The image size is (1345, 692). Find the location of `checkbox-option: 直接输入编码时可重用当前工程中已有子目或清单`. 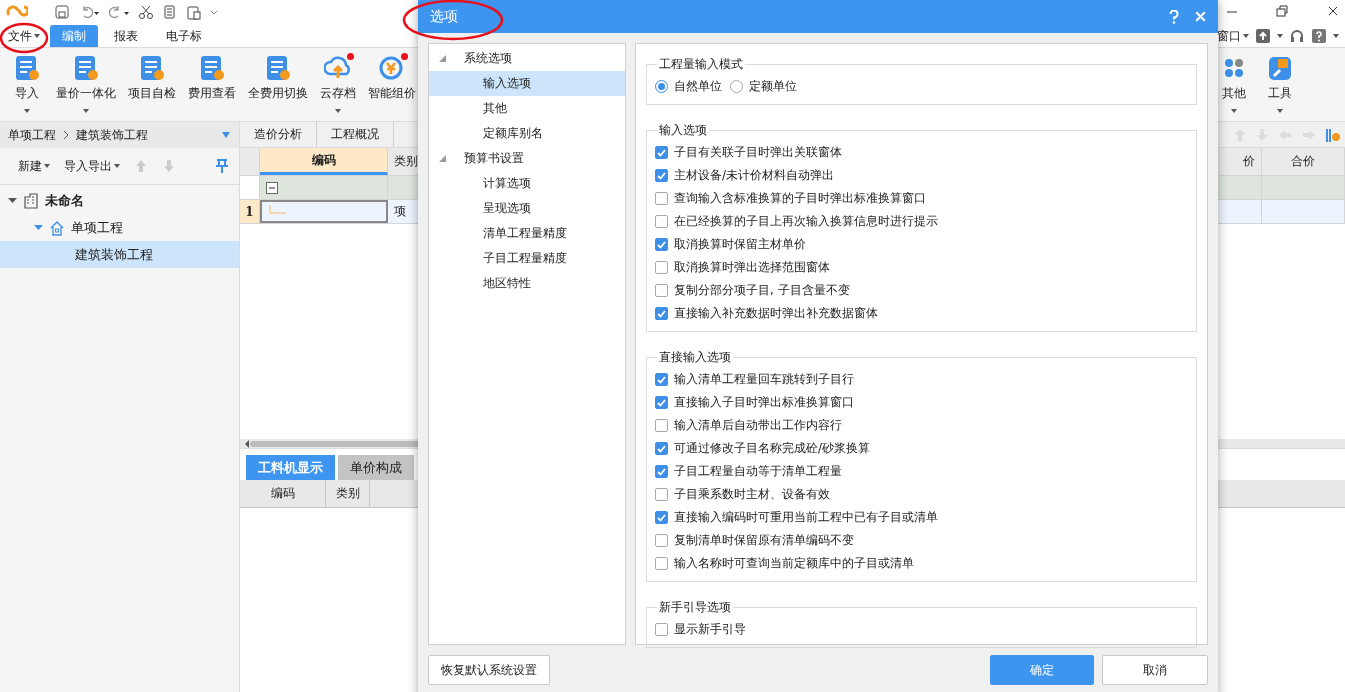

checkbox-option: 直接输入编码时可重用当前工程中已有子目或清单 is located at coordinates (921, 517).